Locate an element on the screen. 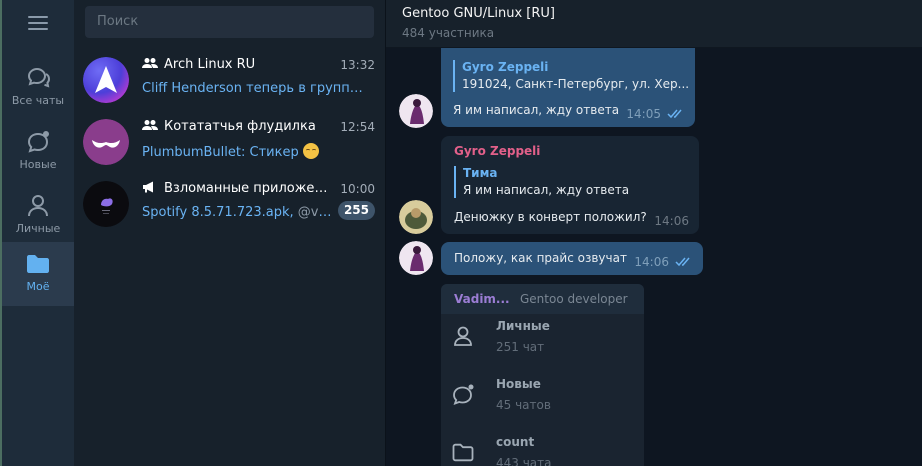  popup-folder-count: 251 чат is located at coordinates (520, 347).